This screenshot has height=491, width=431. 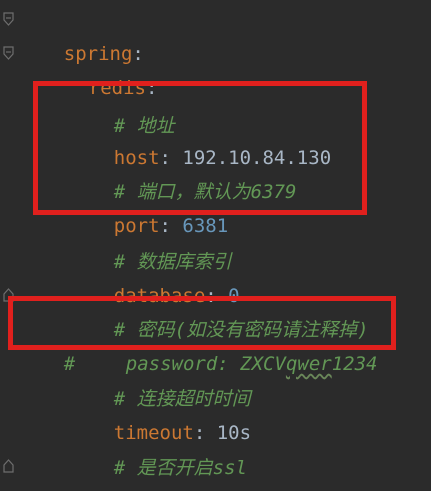 What do you see at coordinates (159, 413) in the screenshot?
I see `code-line-timeout: timeout: 10s` at bounding box center [159, 413].